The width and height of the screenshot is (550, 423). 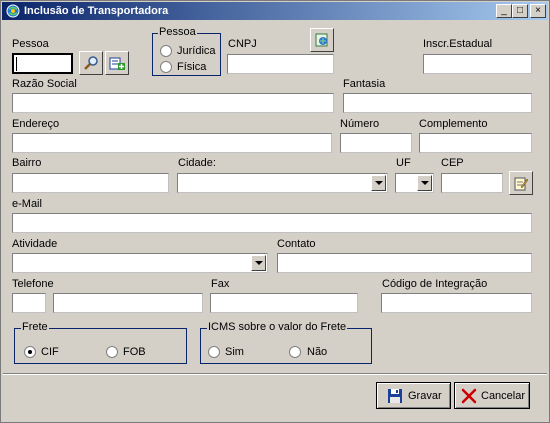 What do you see at coordinates (242, 44) in the screenshot?
I see `cnpj-label: CNPJ` at bounding box center [242, 44].